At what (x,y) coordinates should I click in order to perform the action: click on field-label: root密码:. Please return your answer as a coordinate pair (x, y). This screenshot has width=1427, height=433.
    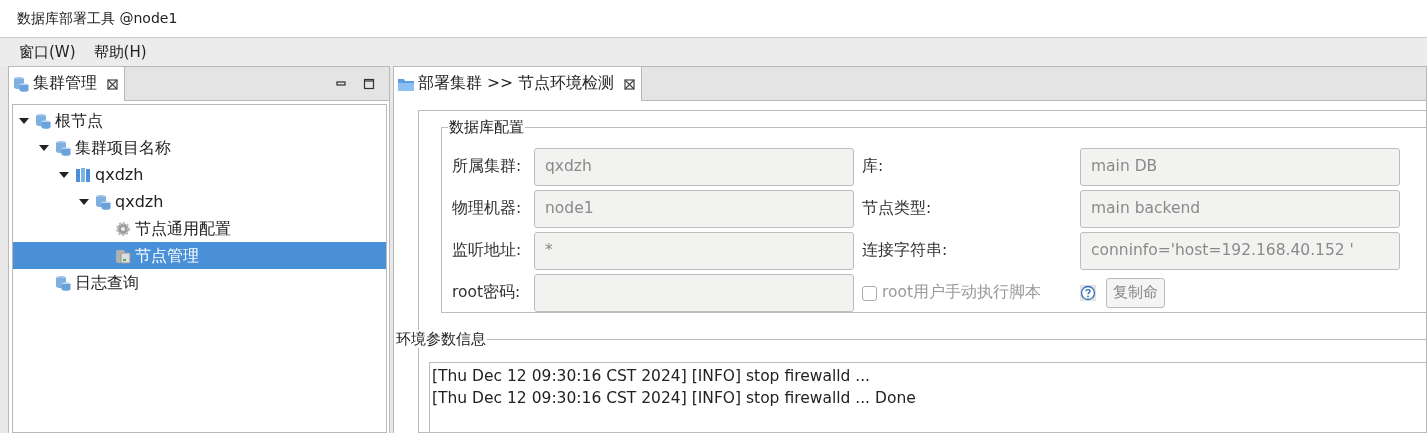
    Looking at the image, I should click on (487, 293).